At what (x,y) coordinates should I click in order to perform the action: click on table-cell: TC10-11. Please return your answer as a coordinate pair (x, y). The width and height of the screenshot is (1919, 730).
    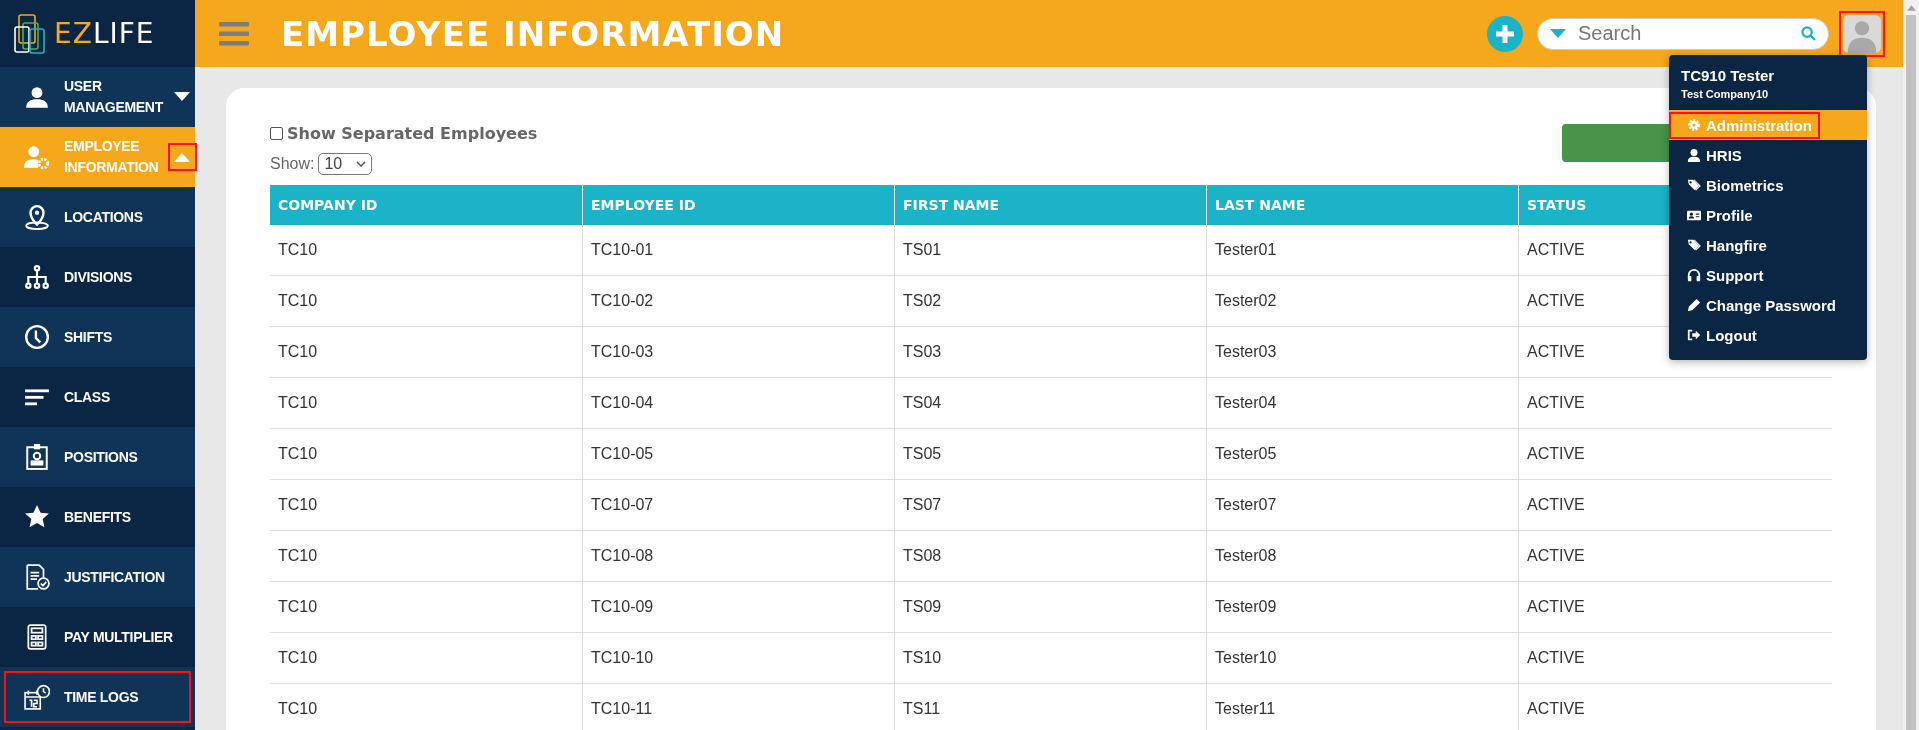
    Looking at the image, I should click on (738, 707).